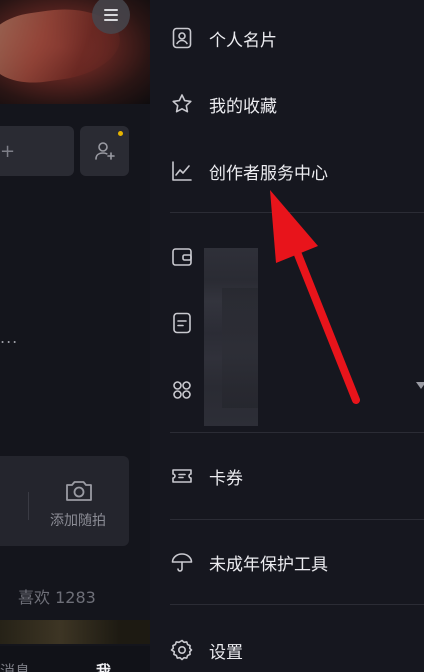 Image resolution: width=424 pixels, height=672 pixels. What do you see at coordinates (103, 666) in the screenshot?
I see `nav-me: 我` at bounding box center [103, 666].